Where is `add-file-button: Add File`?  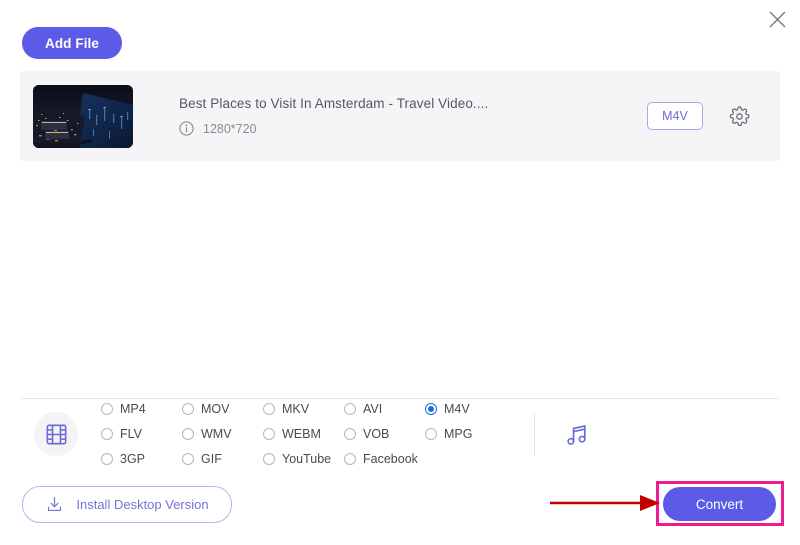 add-file-button: Add File is located at coordinates (72, 43).